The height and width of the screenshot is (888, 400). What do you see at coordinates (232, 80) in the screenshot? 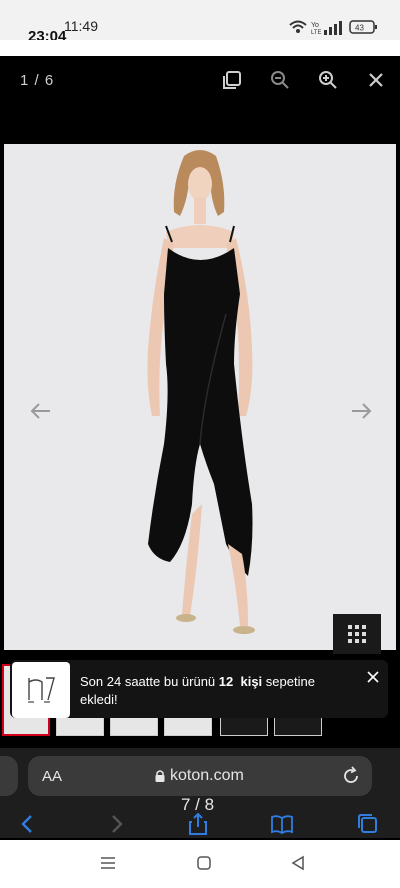
I see `copy-icon` at bounding box center [232, 80].